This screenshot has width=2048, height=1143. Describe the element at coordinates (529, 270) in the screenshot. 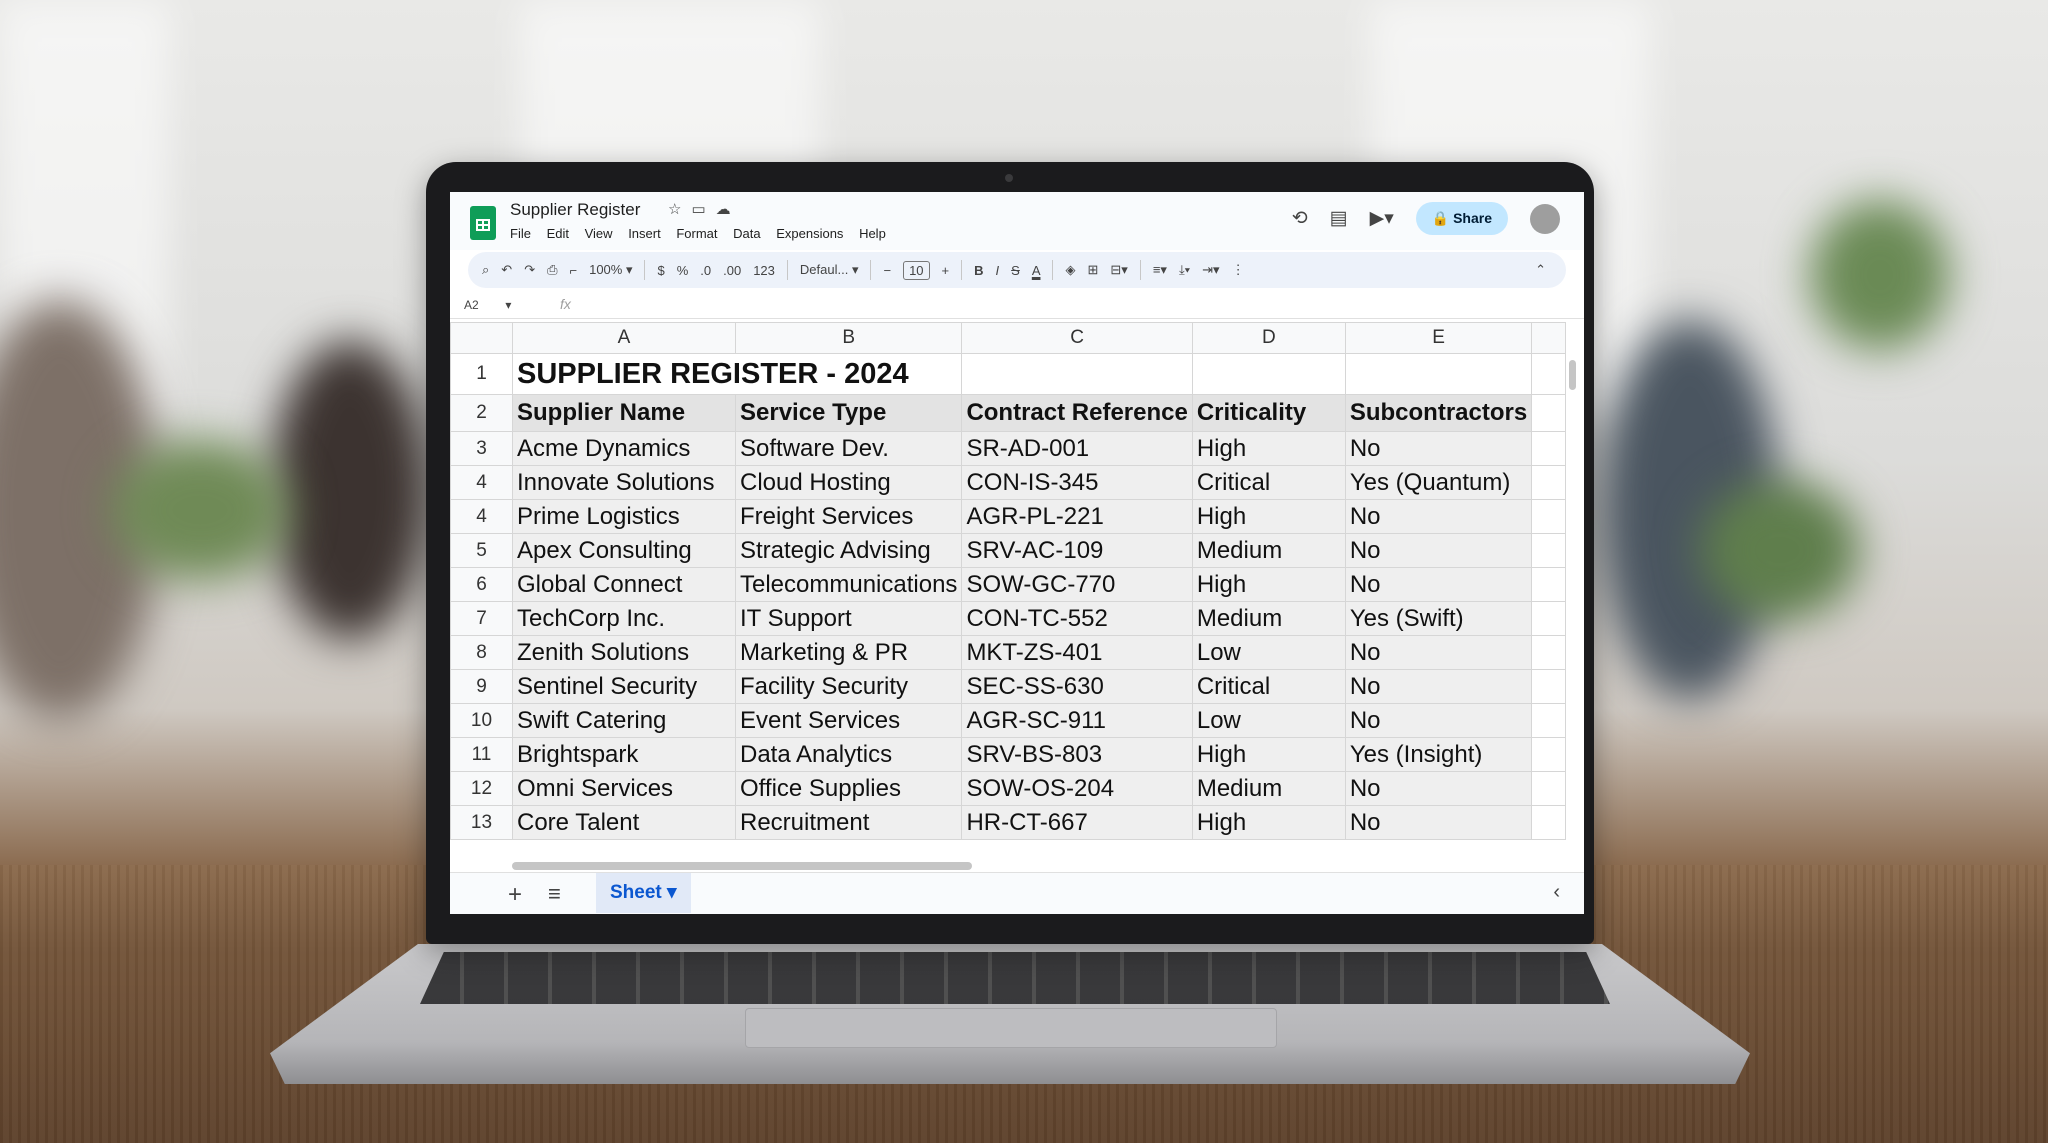

I see `redo-icon: ↷` at that location.